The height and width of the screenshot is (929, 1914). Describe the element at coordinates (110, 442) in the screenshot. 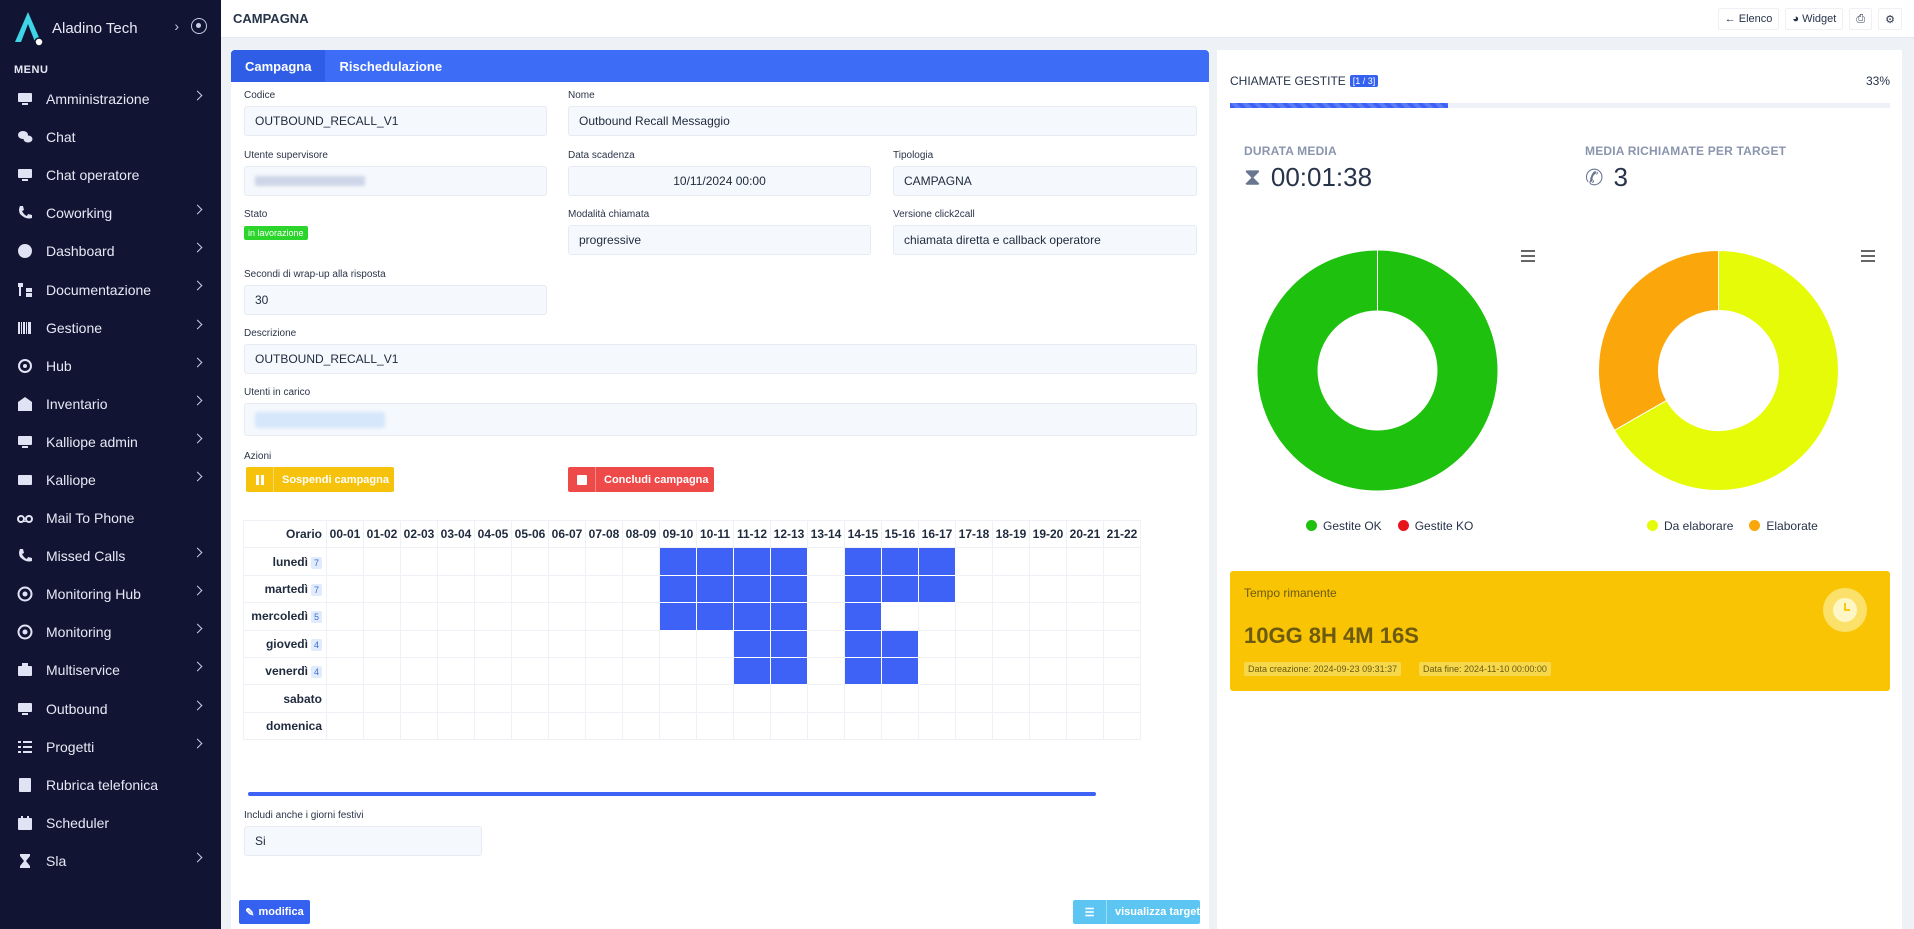

I see `sidebar-item-kalliope-admin: Kalliope admin` at that location.